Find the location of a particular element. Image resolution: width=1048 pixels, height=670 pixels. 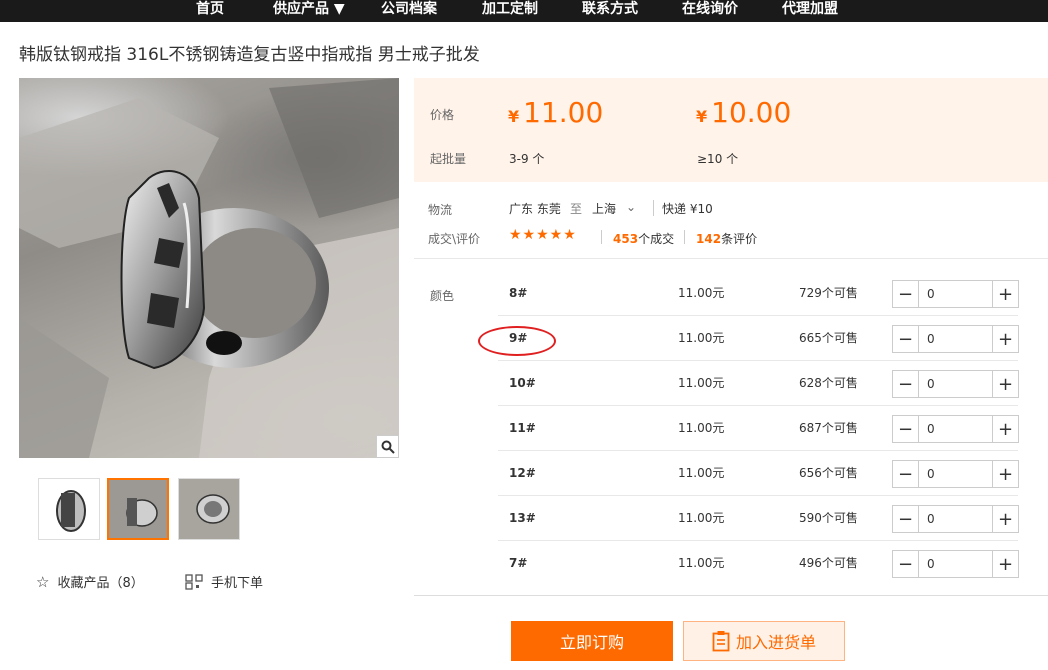

sku-row: 13# 11.00元 590个可售 − + is located at coordinates (758, 518).